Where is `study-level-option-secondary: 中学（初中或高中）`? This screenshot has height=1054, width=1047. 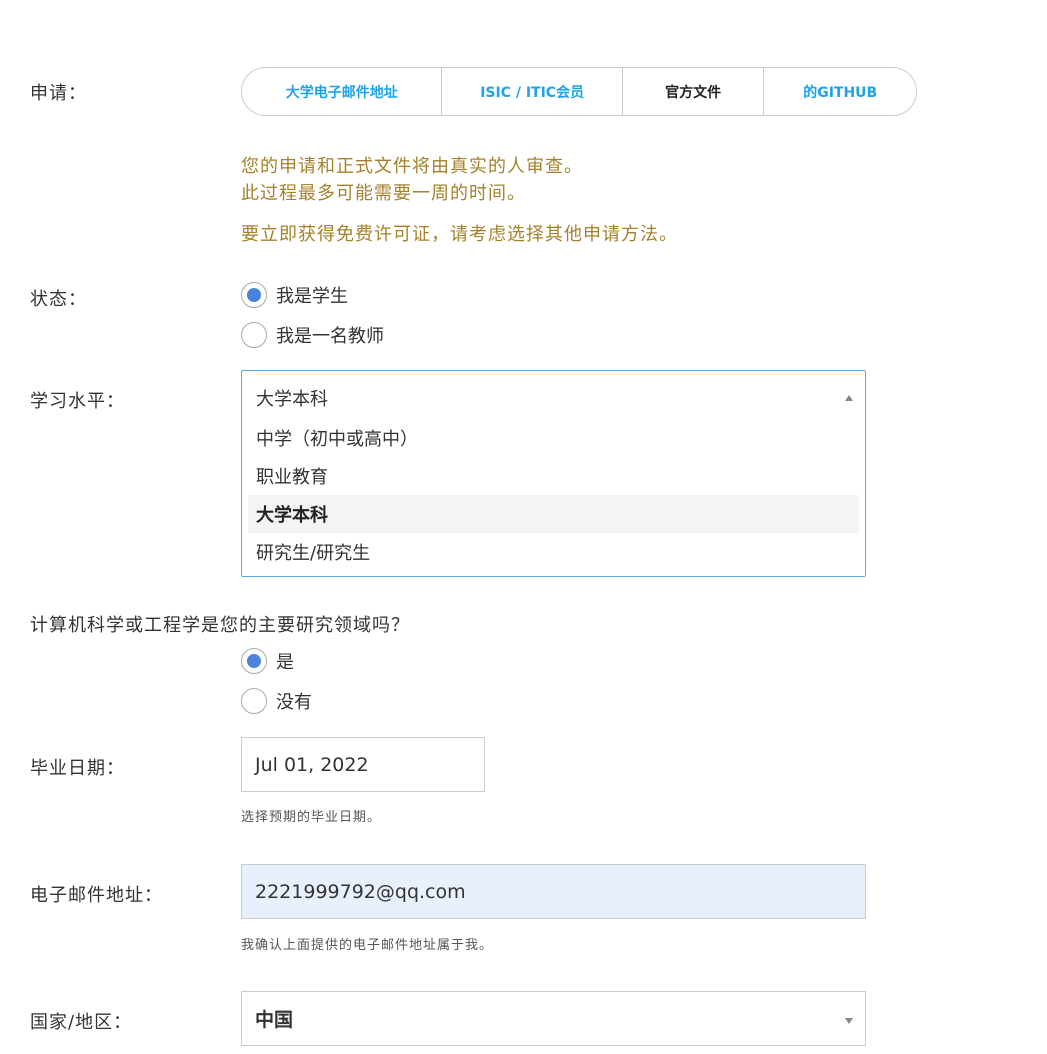
study-level-option-secondary: 中学（初中或高中） is located at coordinates (553, 438).